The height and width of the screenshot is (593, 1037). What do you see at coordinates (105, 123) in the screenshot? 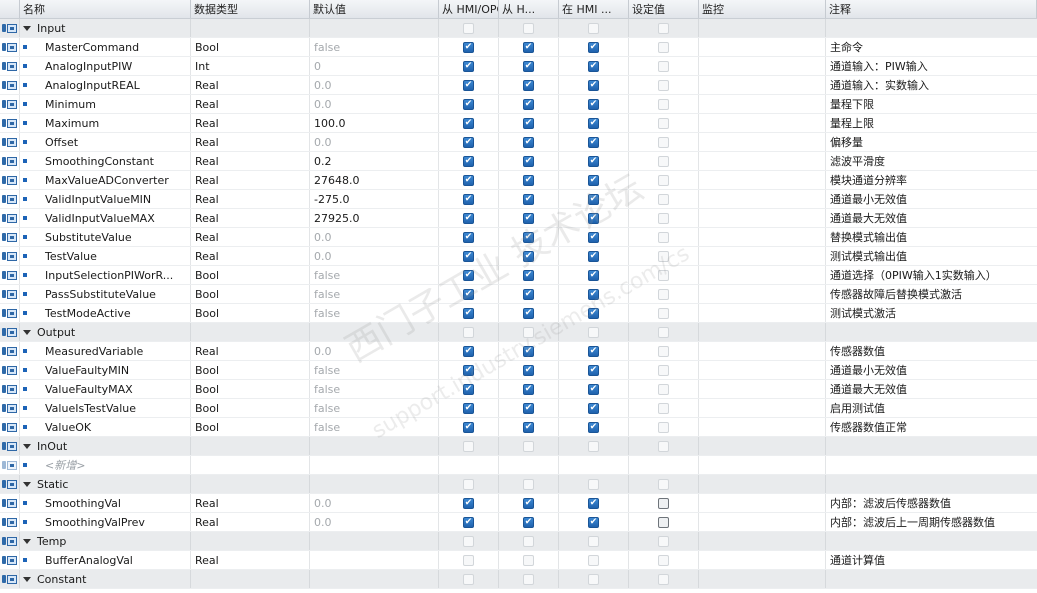
I see `name-cell: Maximum` at bounding box center [105, 123].